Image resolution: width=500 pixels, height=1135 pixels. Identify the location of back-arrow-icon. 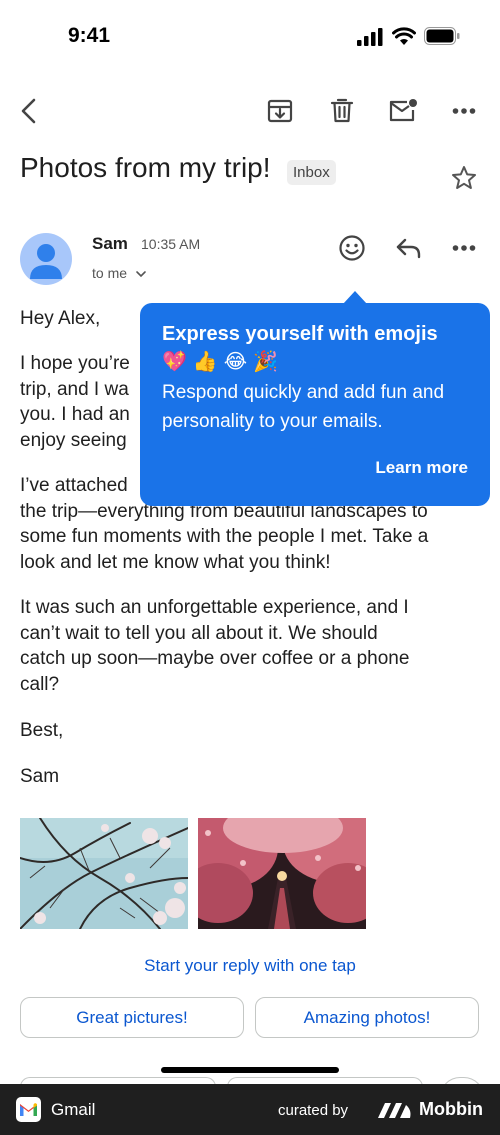
(28, 111).